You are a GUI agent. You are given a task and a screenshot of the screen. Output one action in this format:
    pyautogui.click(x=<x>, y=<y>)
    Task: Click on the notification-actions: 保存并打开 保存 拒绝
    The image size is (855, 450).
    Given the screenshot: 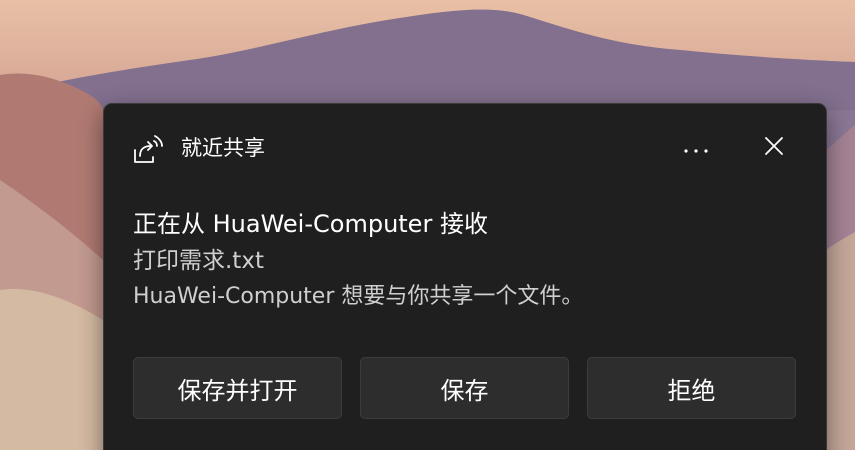 What is the action you would take?
    pyautogui.click(x=465, y=389)
    